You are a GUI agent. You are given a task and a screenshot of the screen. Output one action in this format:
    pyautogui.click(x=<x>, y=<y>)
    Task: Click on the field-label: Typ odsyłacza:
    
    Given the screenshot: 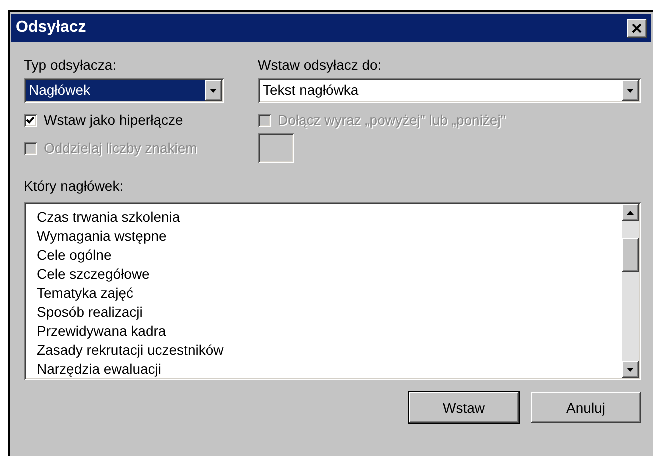 What is the action you would take?
    pyautogui.click(x=71, y=65)
    